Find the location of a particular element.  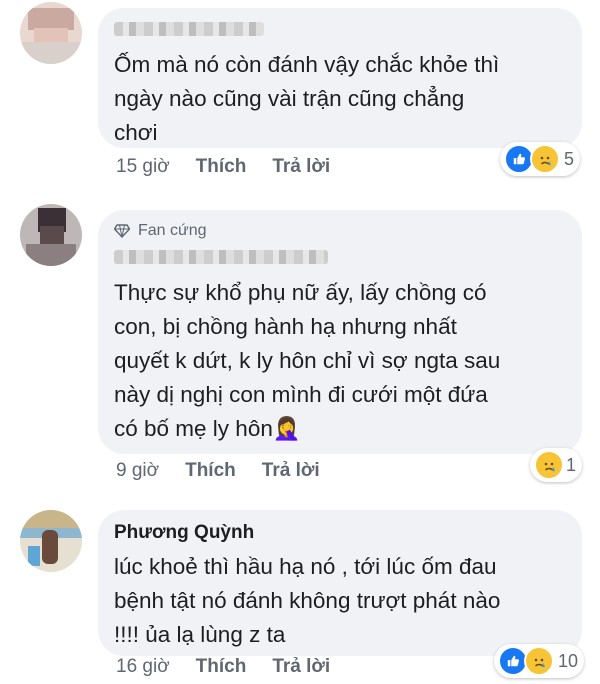

reaction-count: 5 is located at coordinates (569, 158).